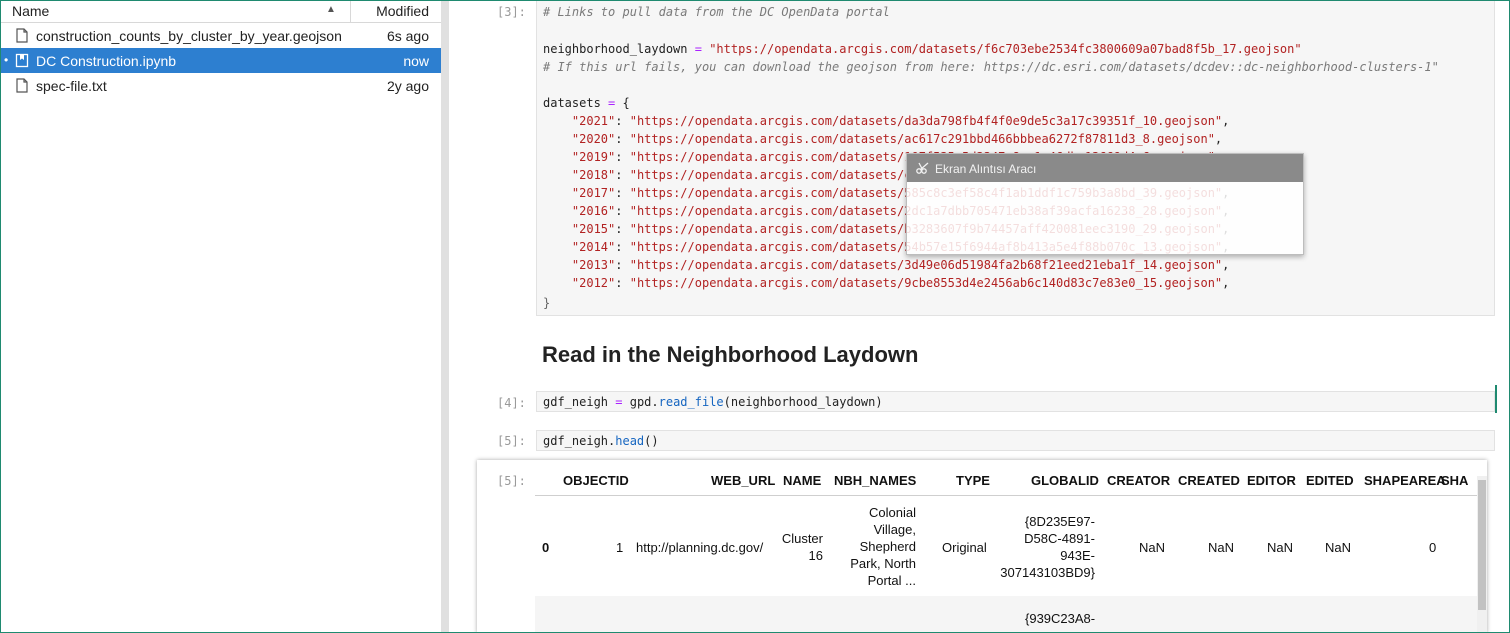 The width and height of the screenshot is (1510, 633). Describe the element at coordinates (6, 60) in the screenshot. I see `running-indicator-icon: •` at that location.